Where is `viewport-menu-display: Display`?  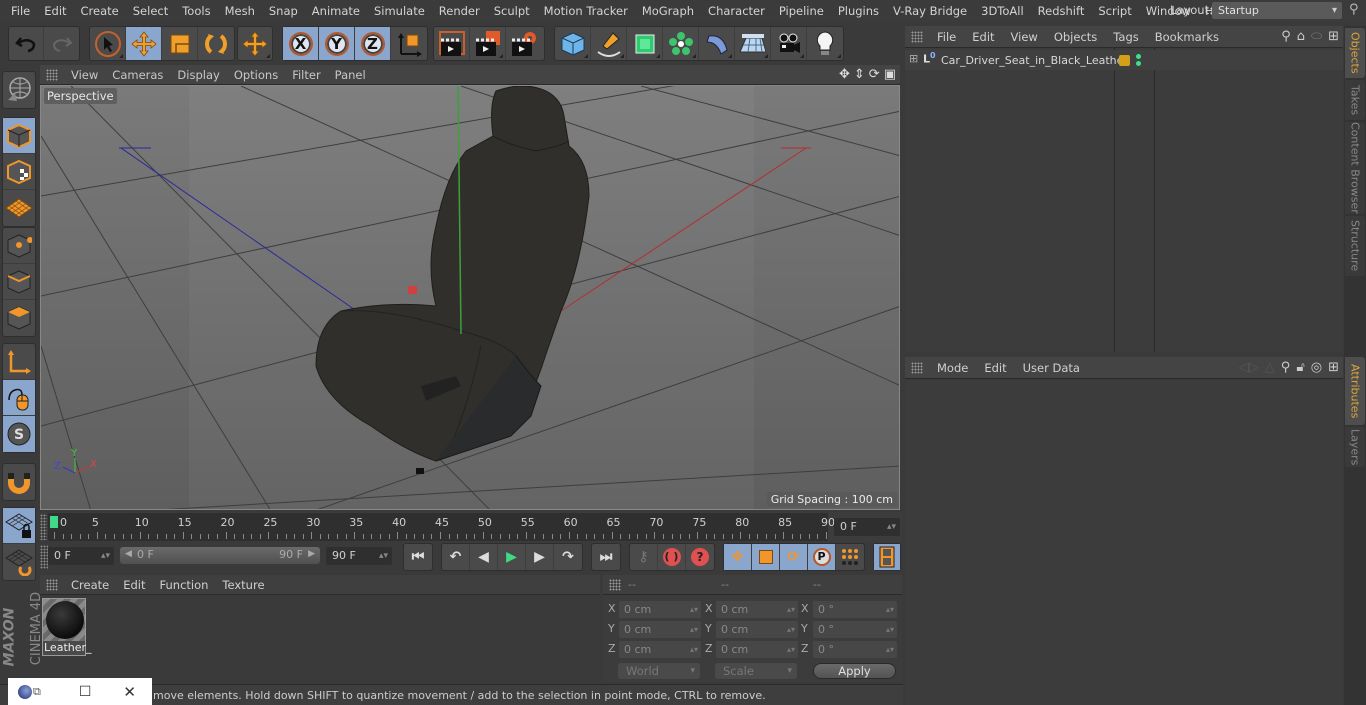 viewport-menu-display: Display is located at coordinates (198, 75).